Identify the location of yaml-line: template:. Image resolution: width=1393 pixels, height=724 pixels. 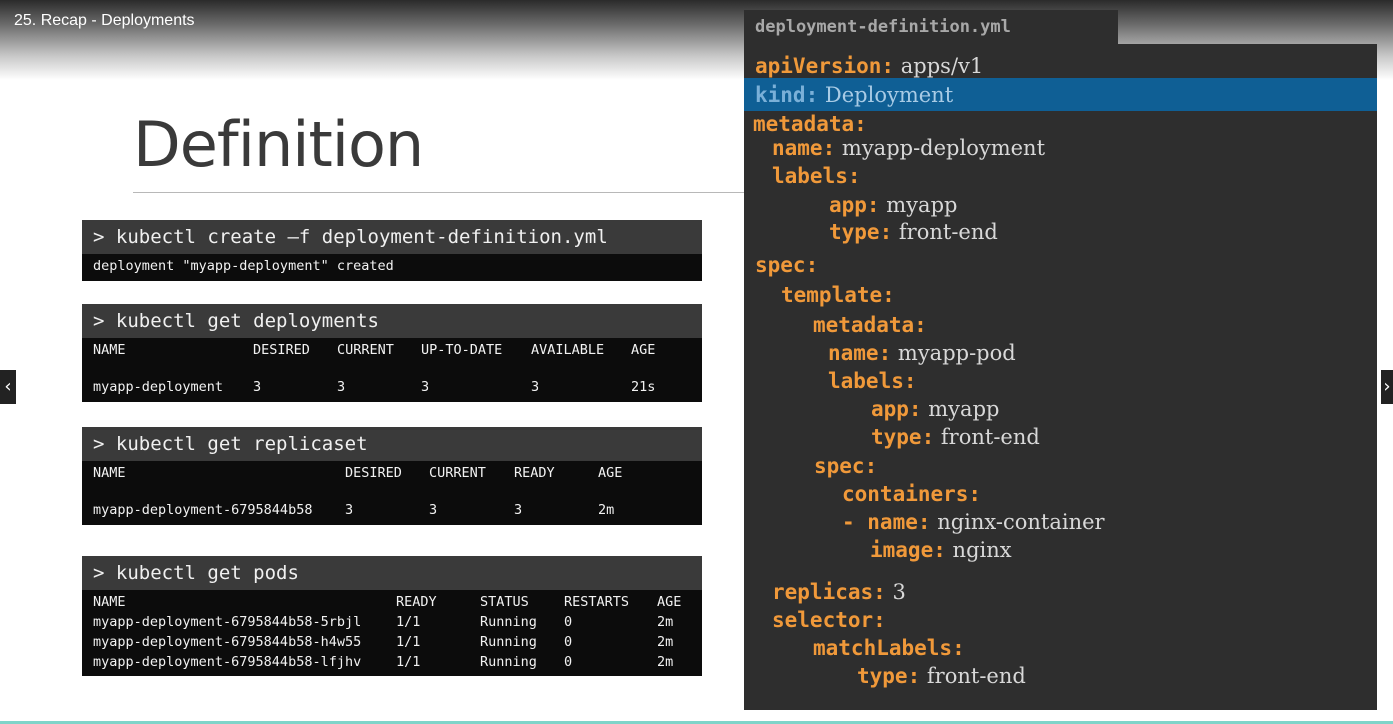
(838, 295).